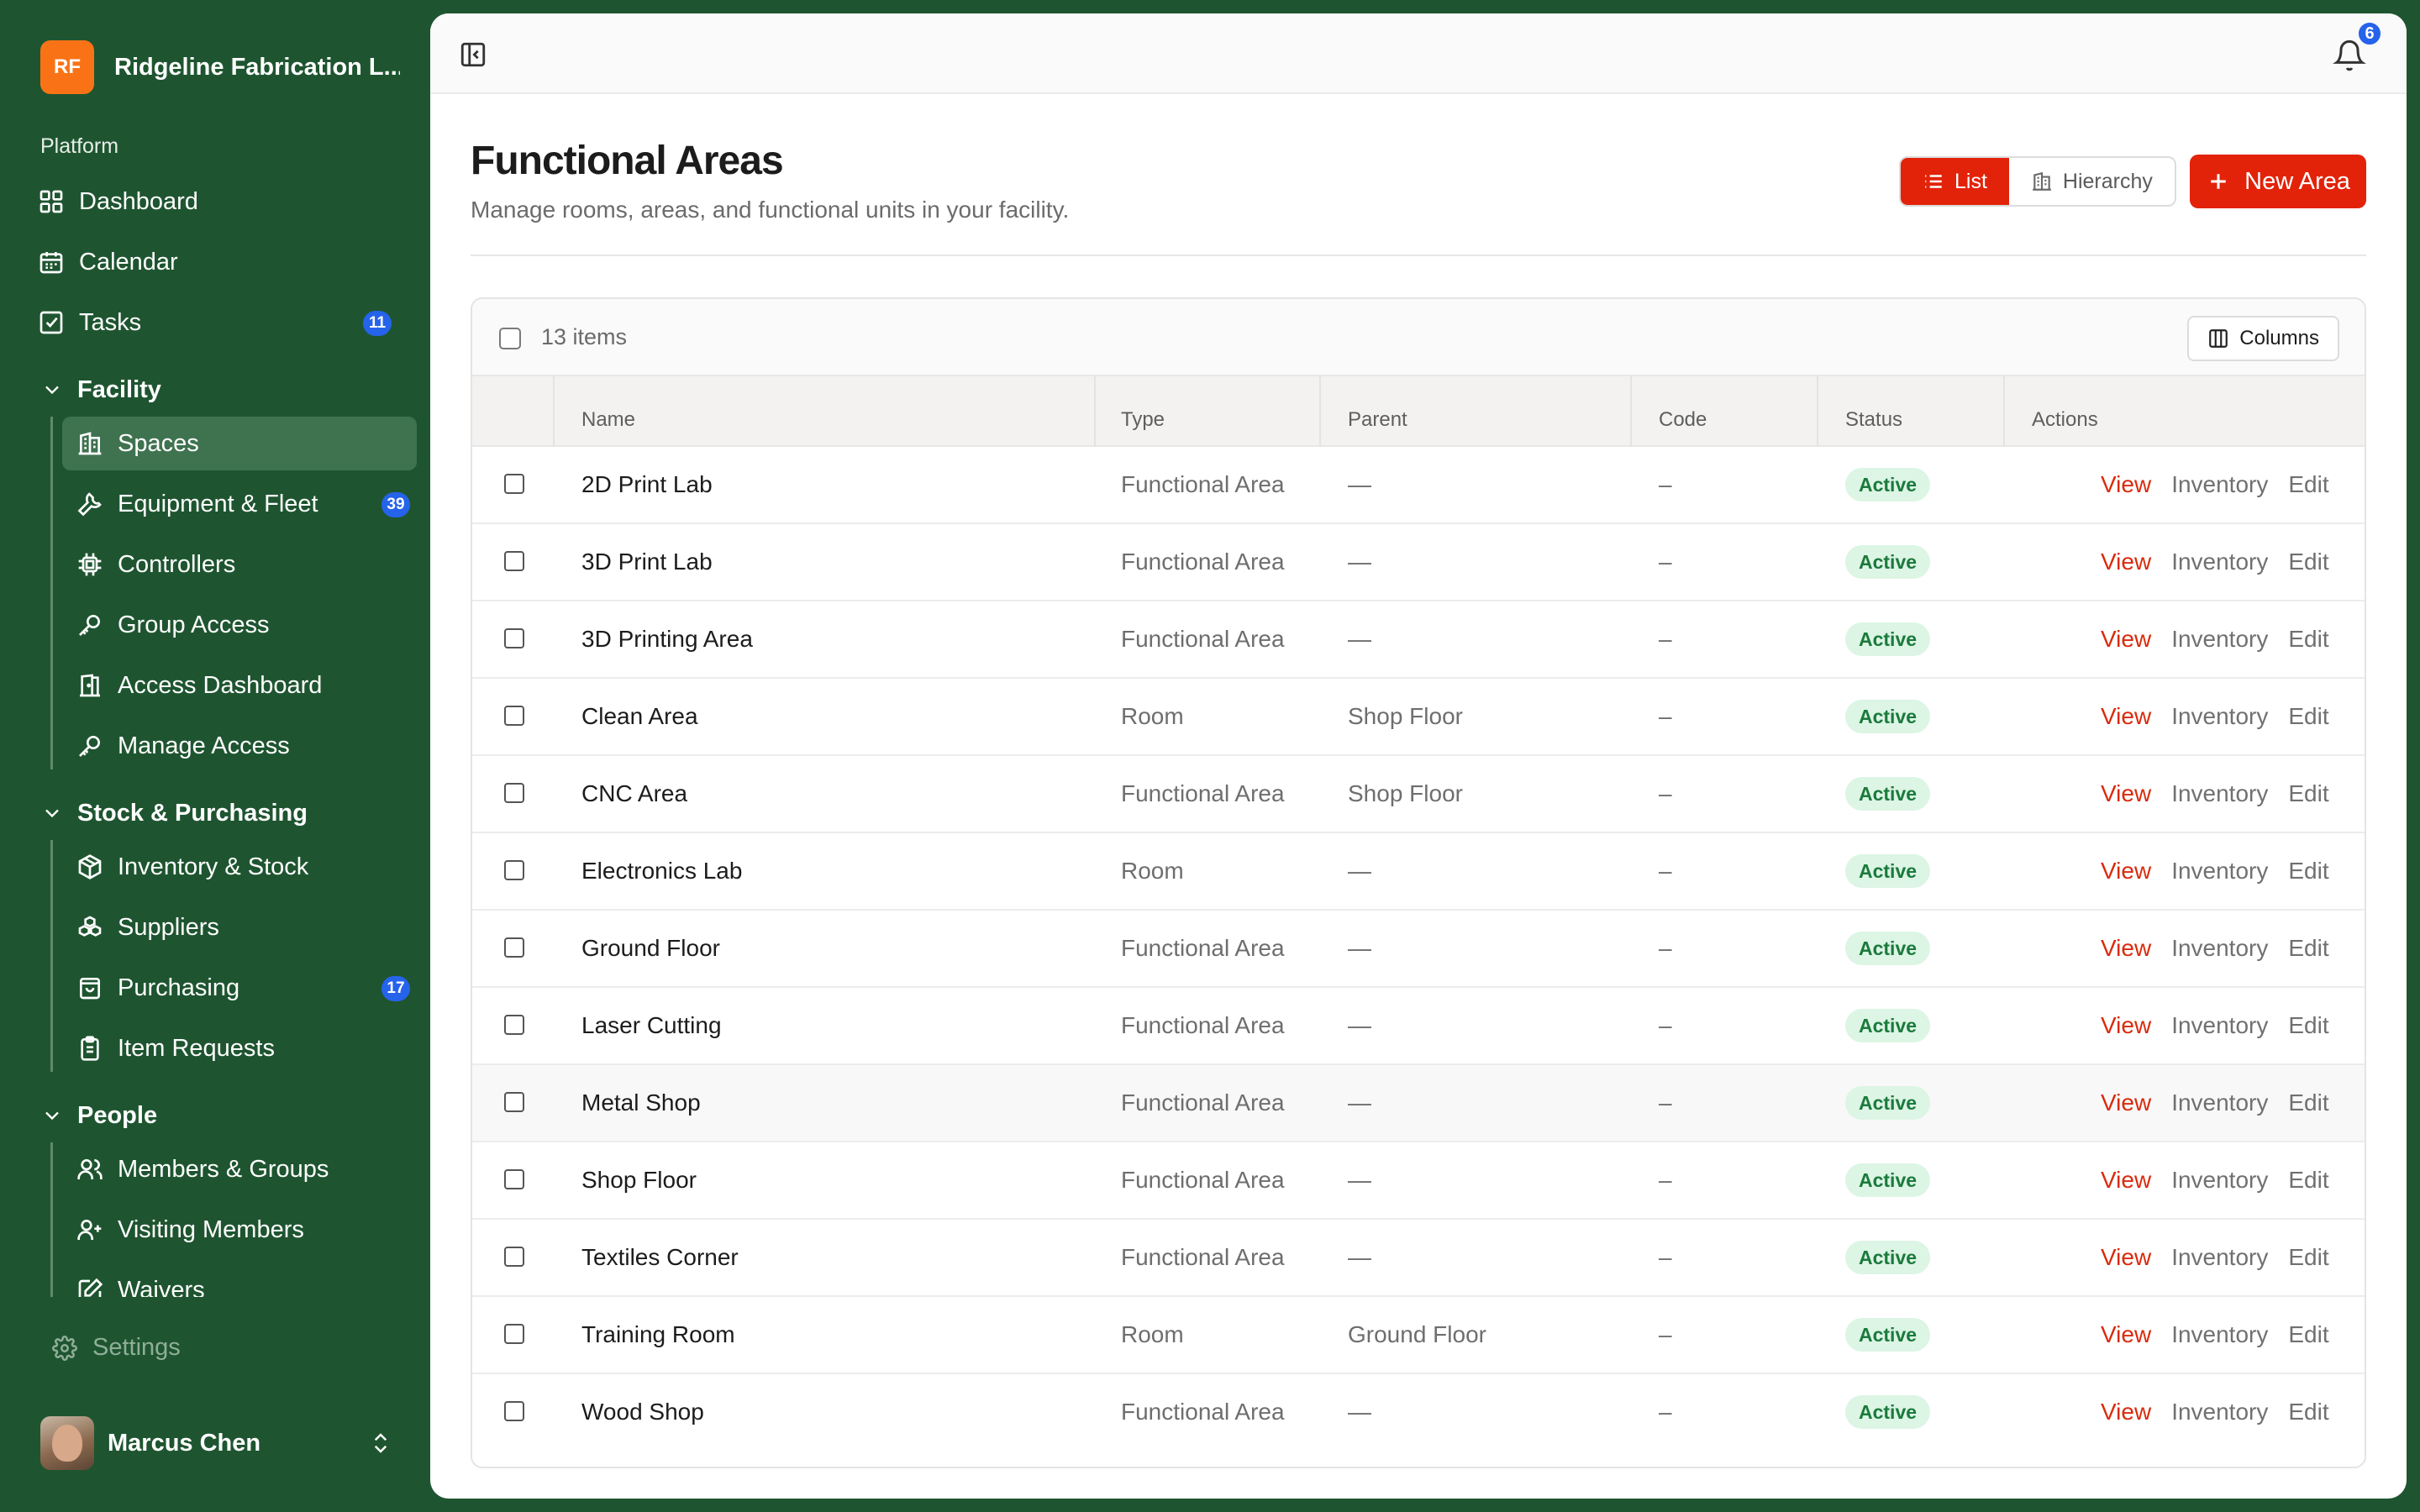 The width and height of the screenshot is (2420, 1512). I want to click on nav-access-dashboard: Access Dashboard, so click(240, 685).